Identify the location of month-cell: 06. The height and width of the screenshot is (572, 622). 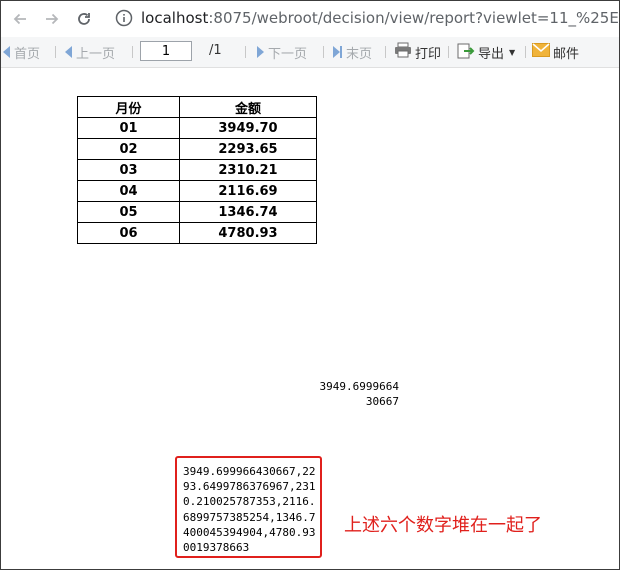
(128, 233).